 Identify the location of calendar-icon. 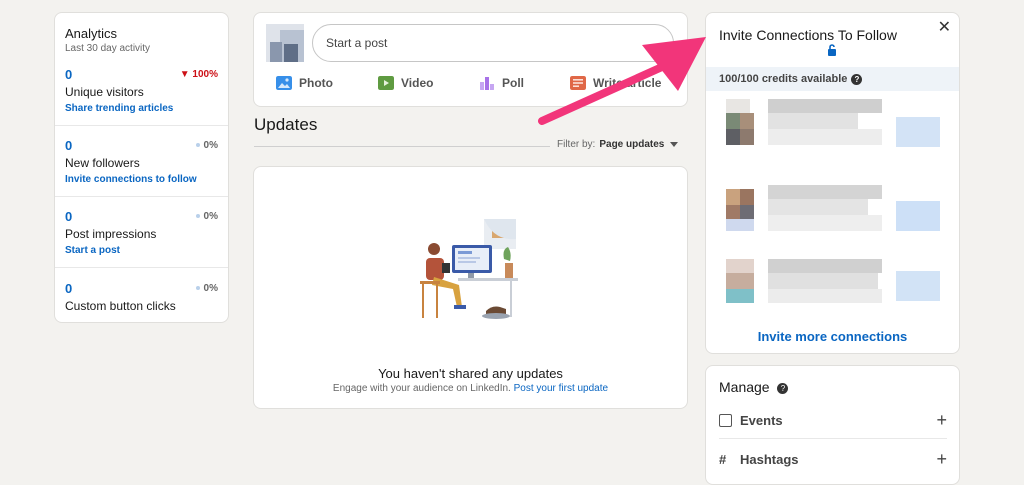
(725, 420).